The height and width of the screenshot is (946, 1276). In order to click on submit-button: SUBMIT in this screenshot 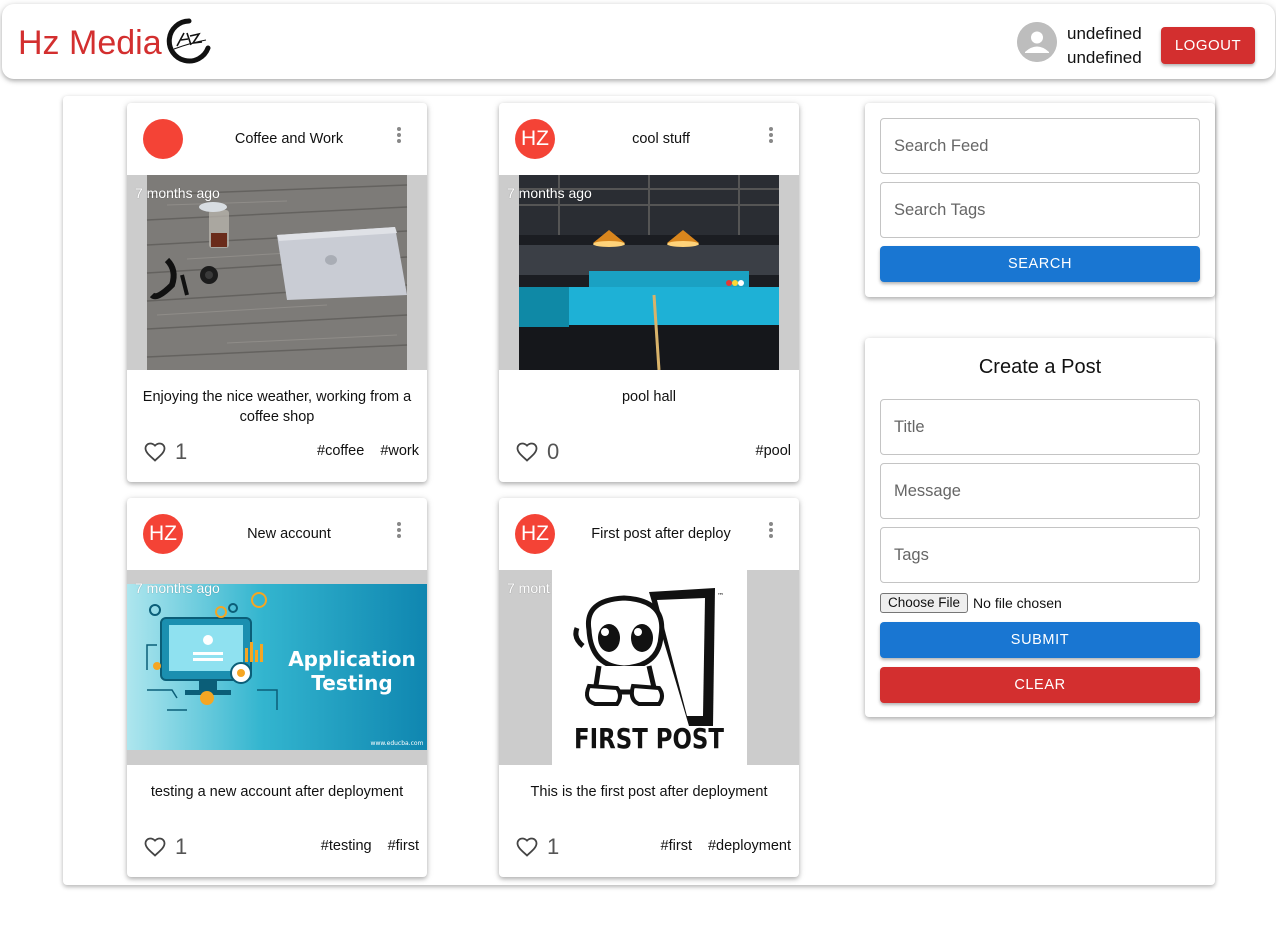, I will do `click(1040, 640)`.